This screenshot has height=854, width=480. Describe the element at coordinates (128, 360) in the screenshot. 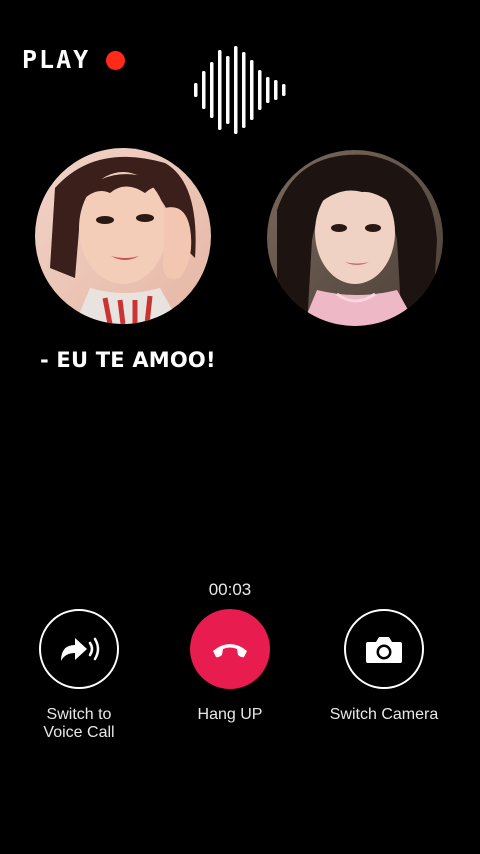

I see `caption-text: - EU TE AMOO!` at that location.